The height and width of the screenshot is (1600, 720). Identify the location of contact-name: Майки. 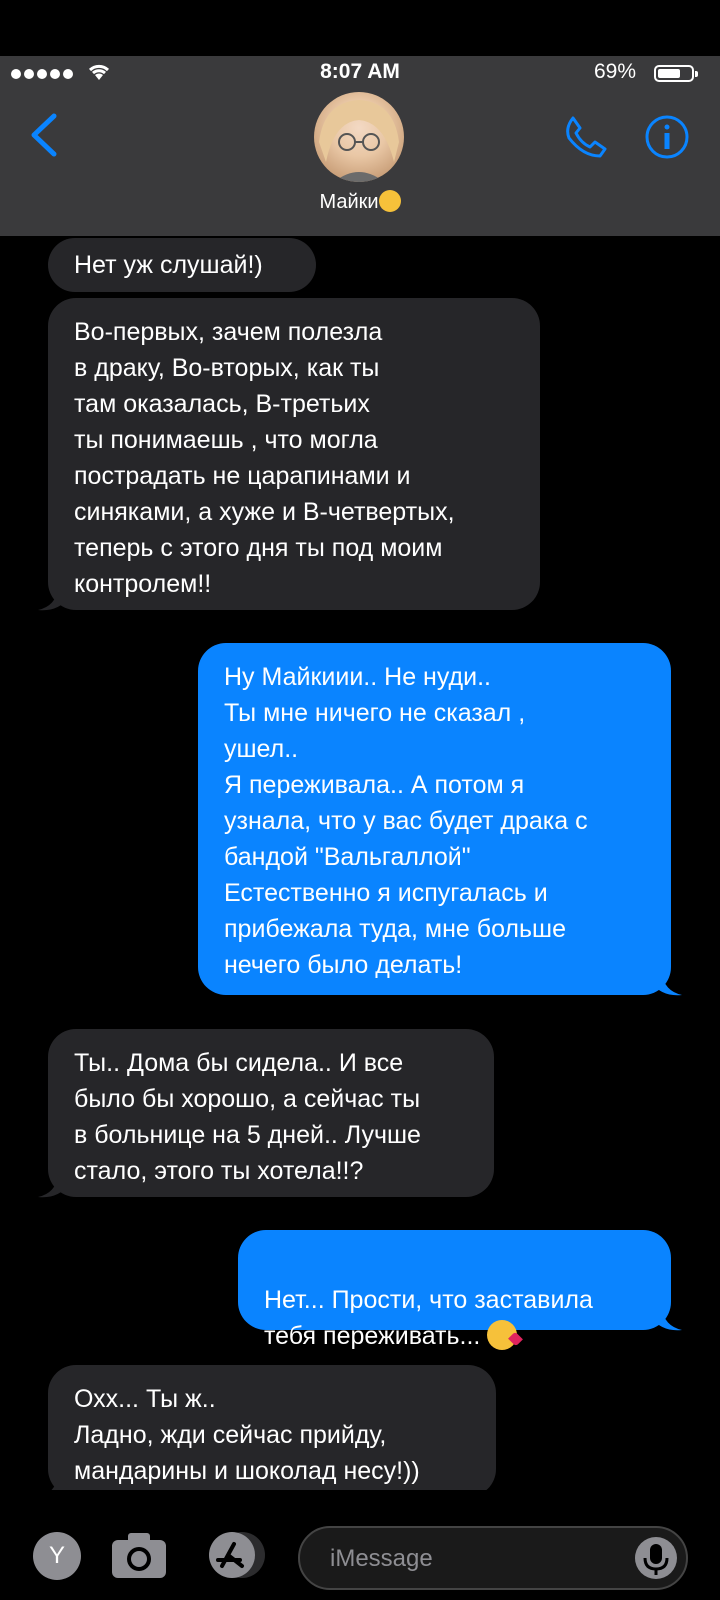
(360, 202).